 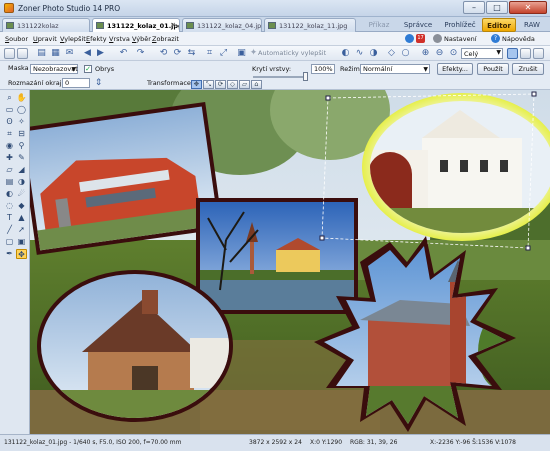 What do you see at coordinates (9, 98) in the screenshot?
I see `zoom-tool-icon: ⌕` at bounding box center [9, 98].